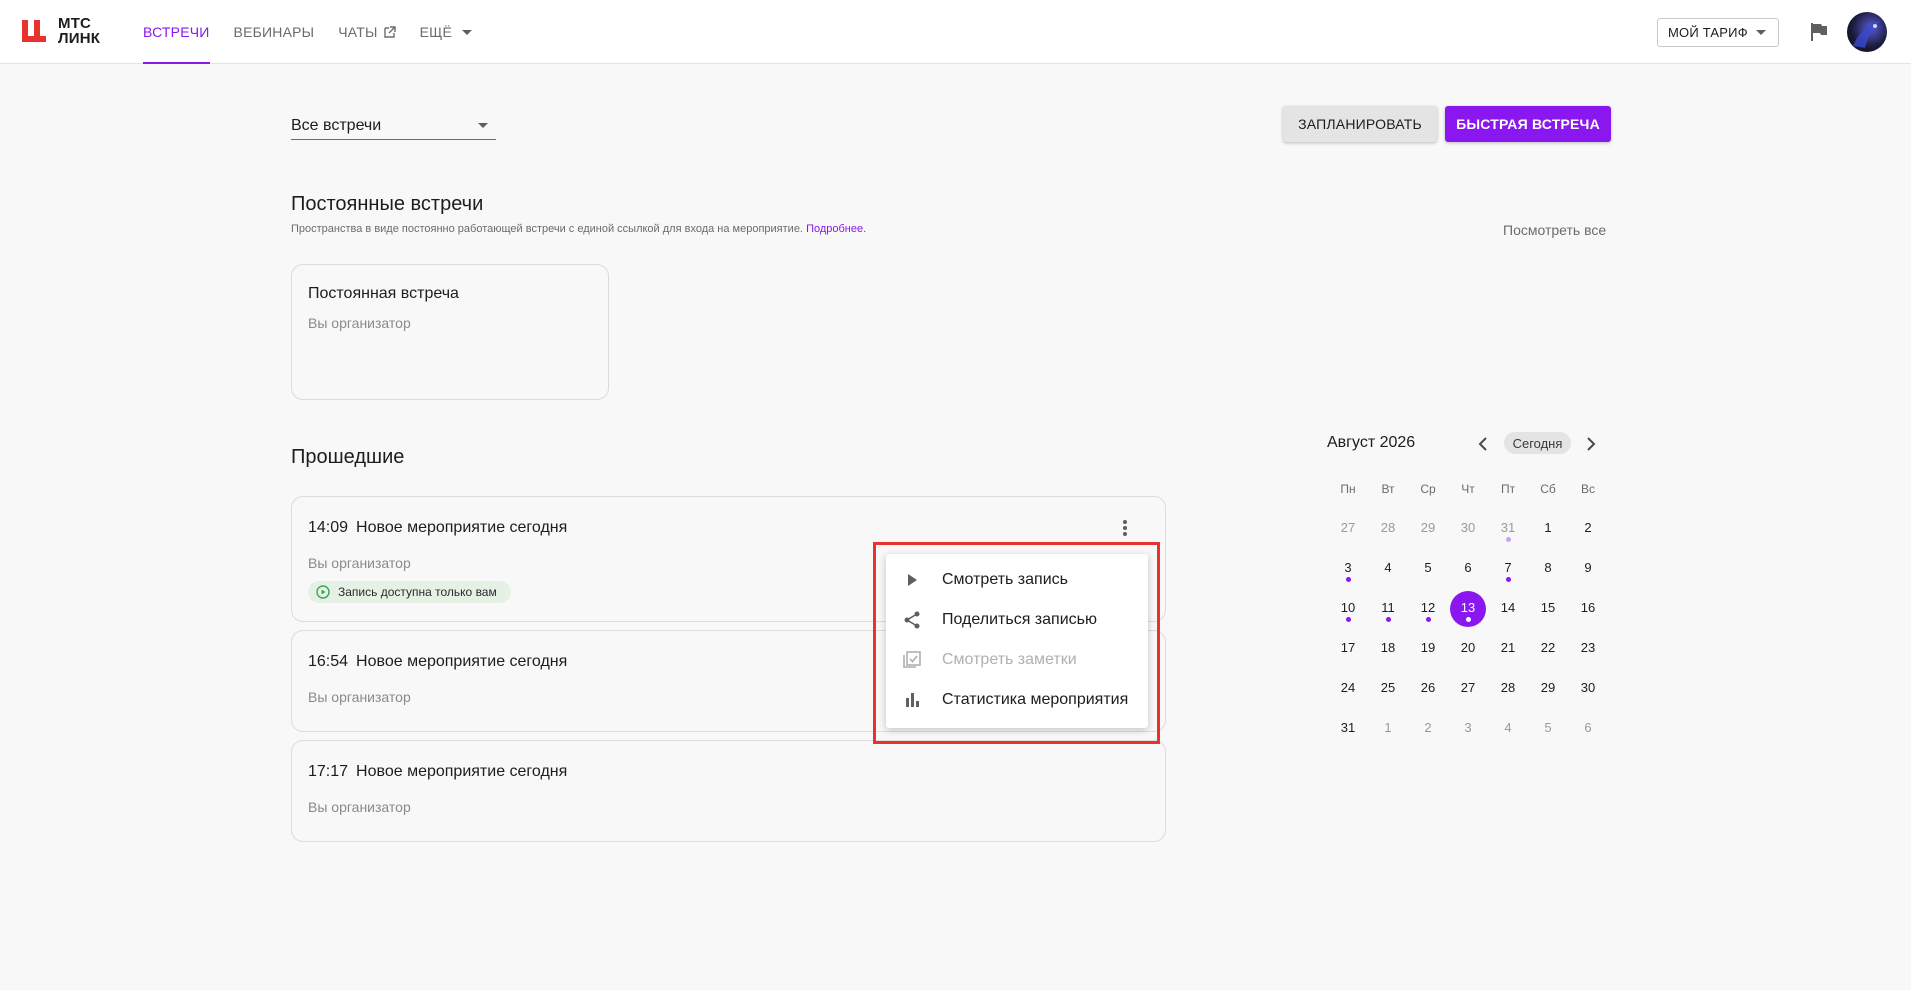 The image size is (1911, 990). I want to click on calendar-day: 23, so click(1588, 649).